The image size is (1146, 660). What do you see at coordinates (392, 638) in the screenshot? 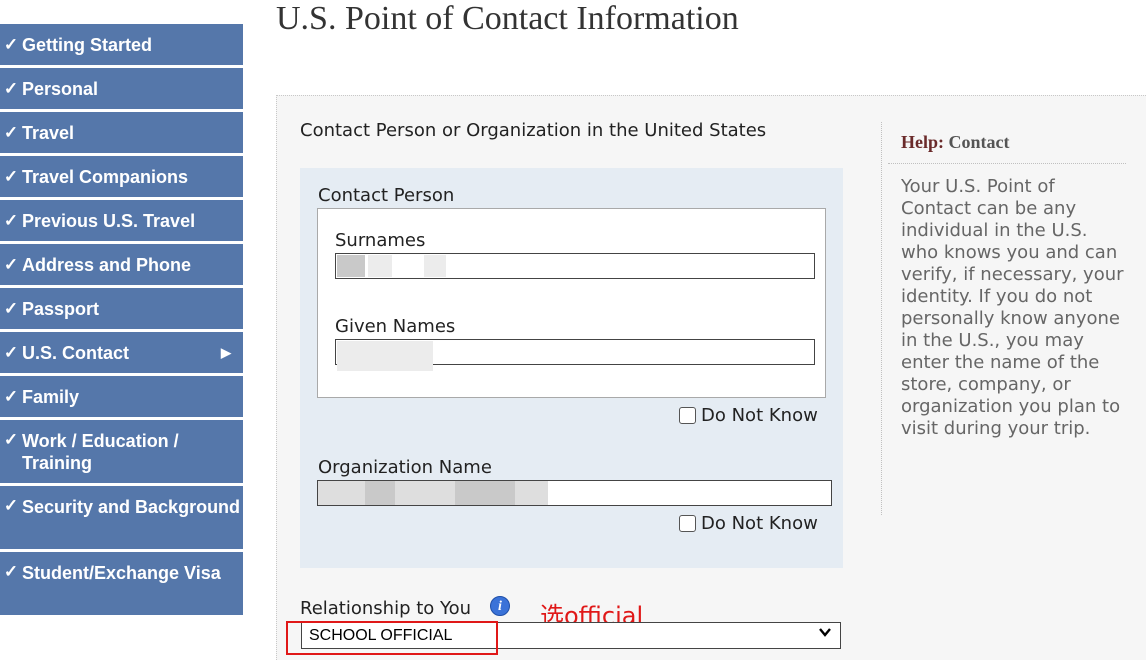
I see `annotation-highlight-box` at bounding box center [392, 638].